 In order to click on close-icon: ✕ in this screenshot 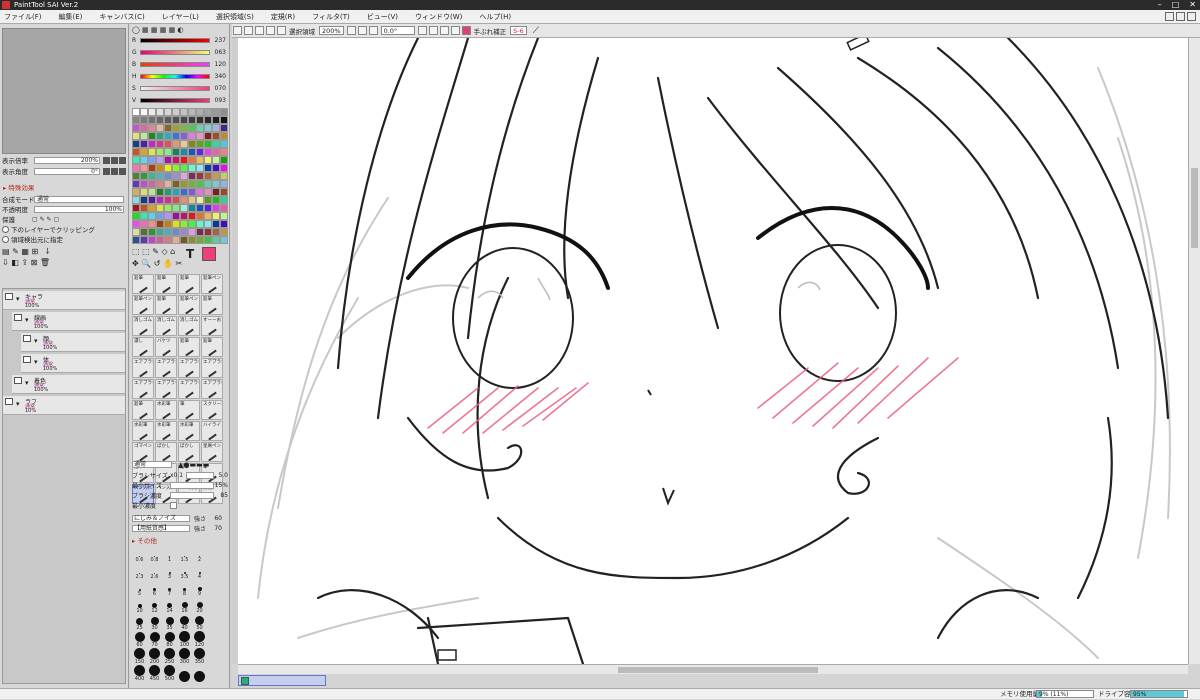, I will do `click(1192, 5)`.